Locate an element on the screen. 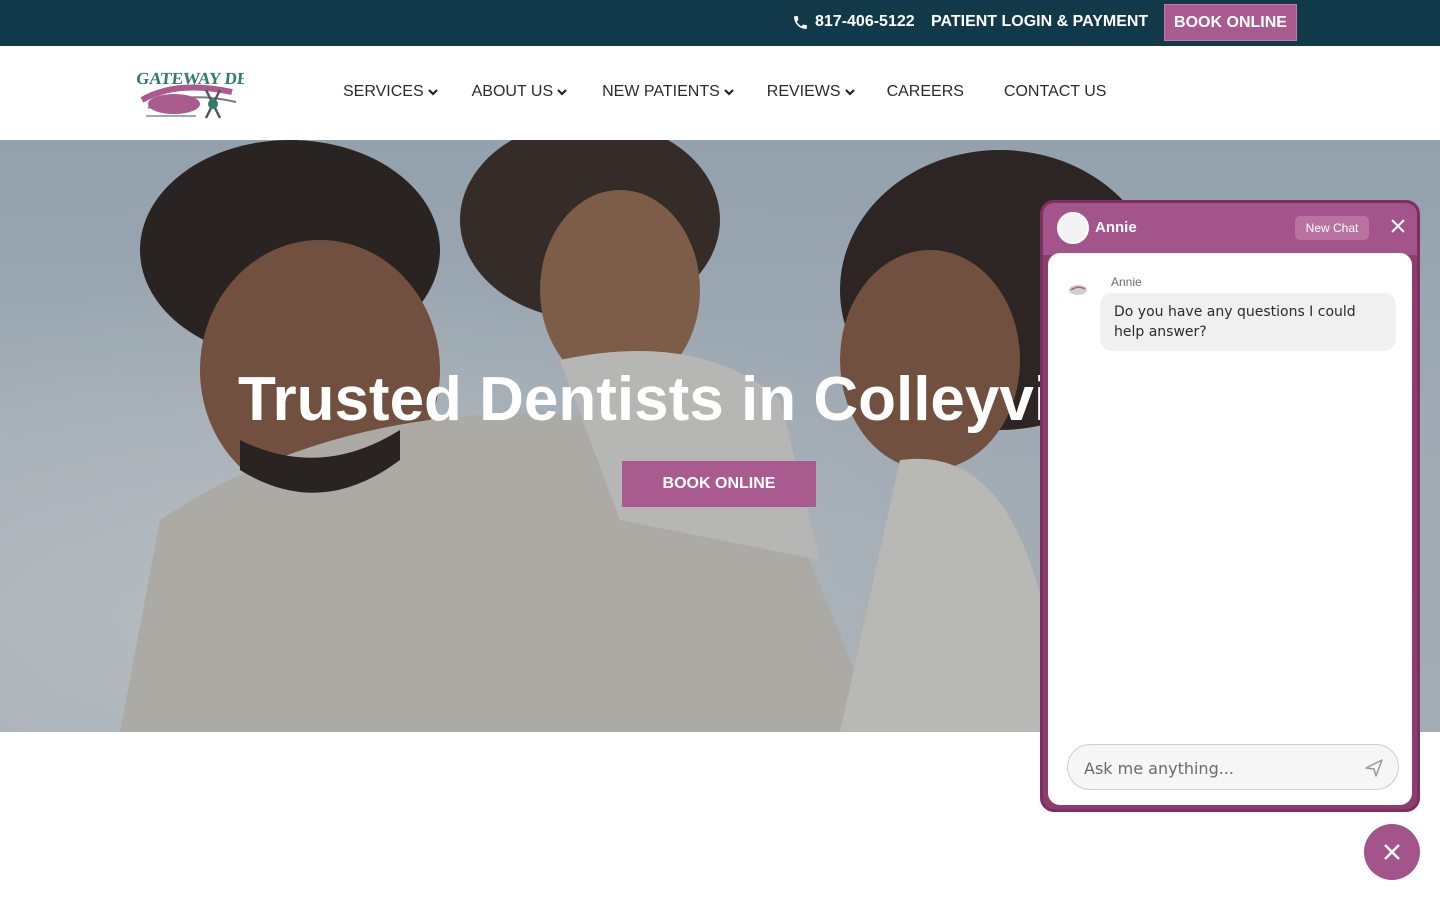 Image resolution: width=1440 pixels, height=900 pixels. chat-header: Annie New Chat is located at coordinates (1230, 229).